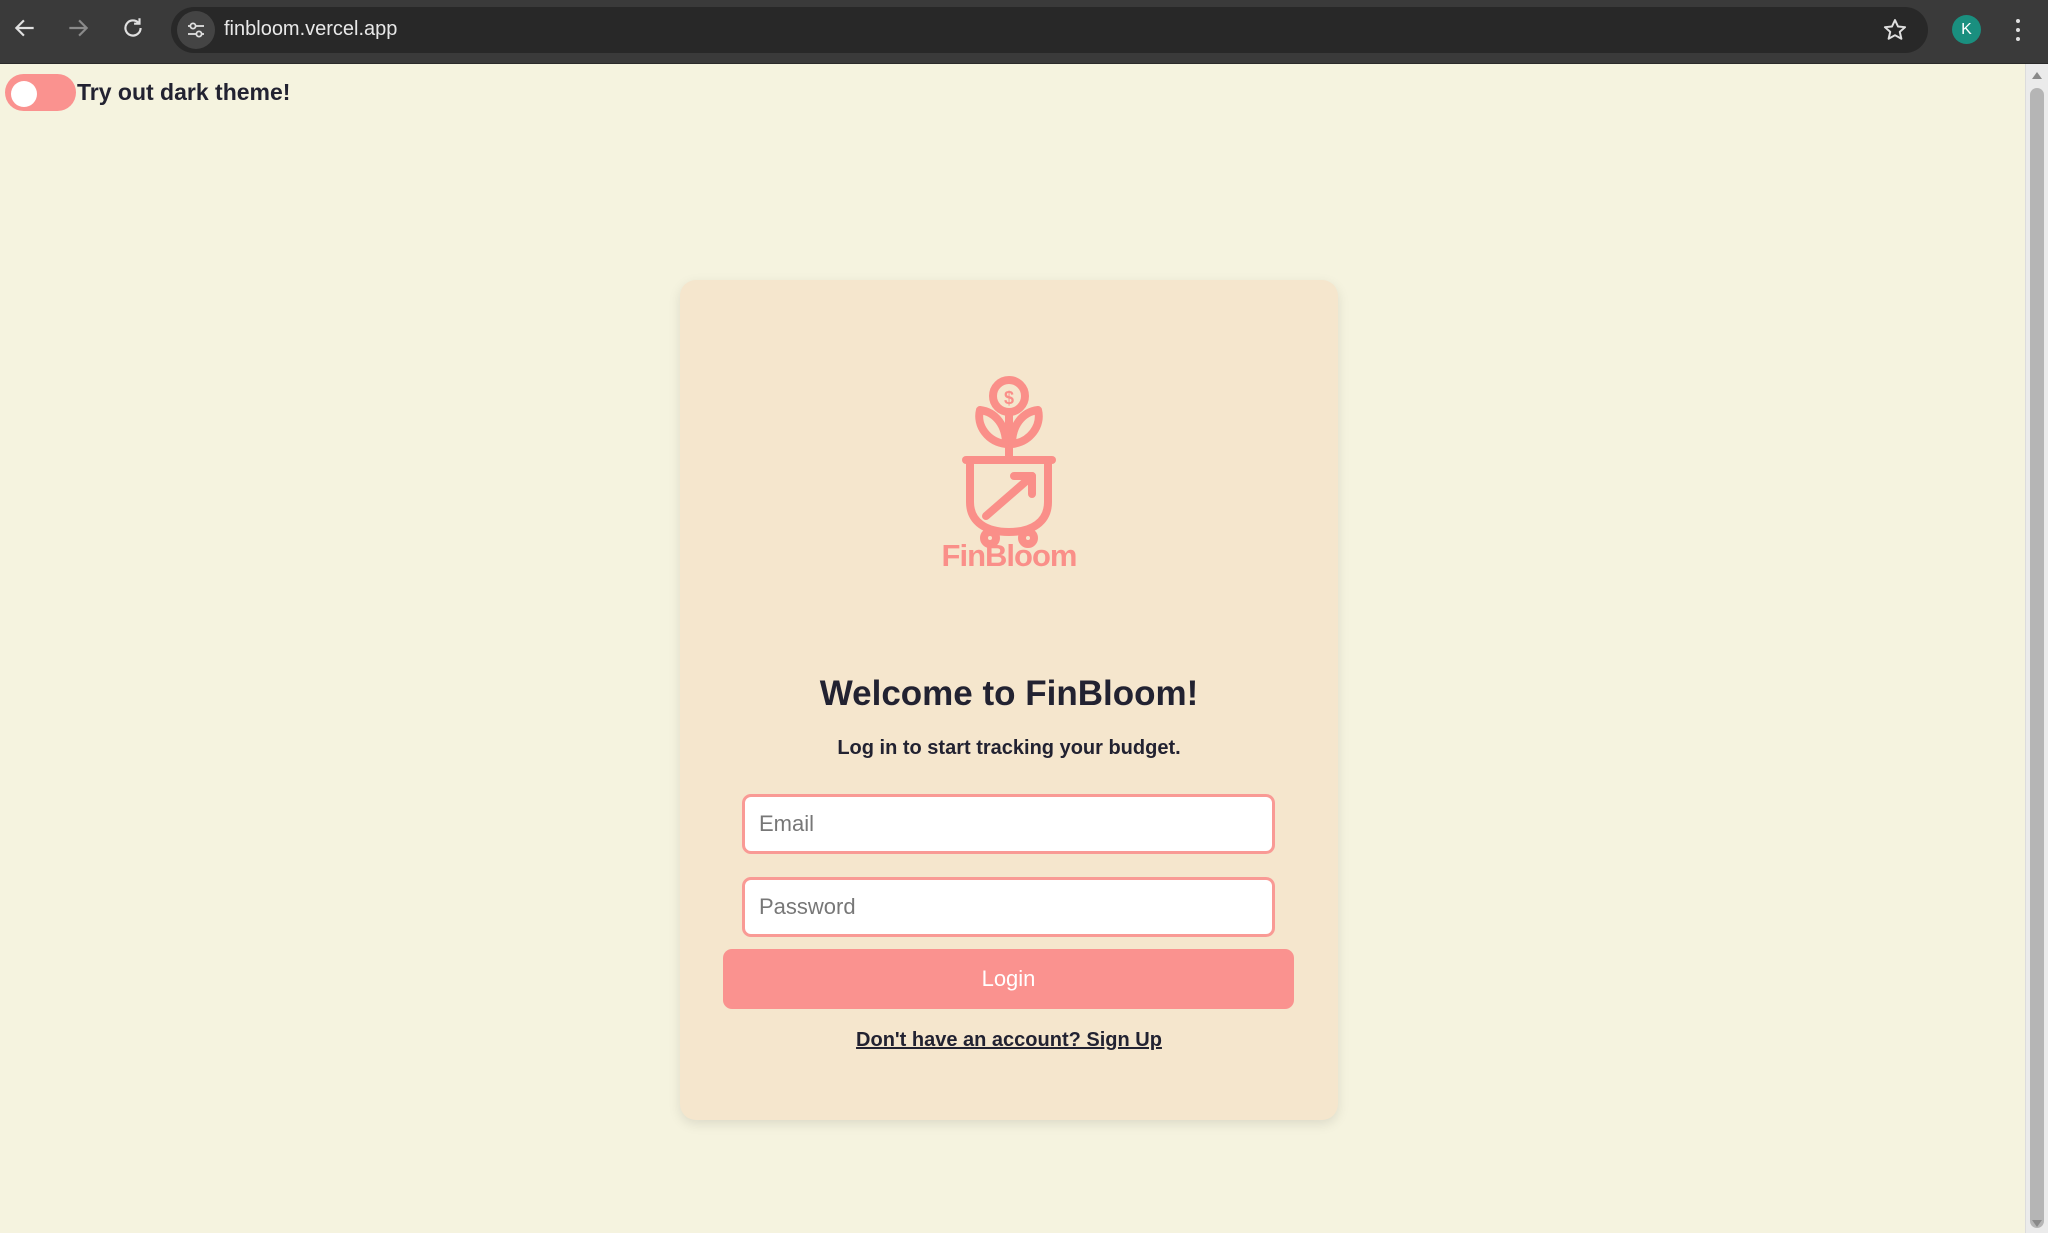 This screenshot has height=1233, width=2048. I want to click on logo-wordmark: FinBloom, so click(1009, 555).